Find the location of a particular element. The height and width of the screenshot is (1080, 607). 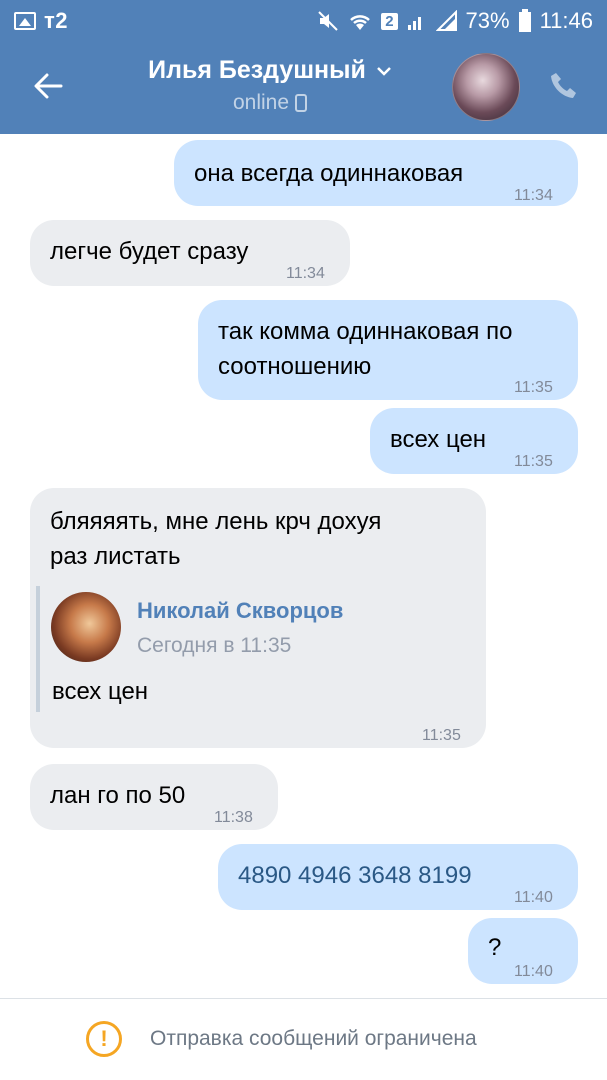

message-text: ? is located at coordinates (495, 947).